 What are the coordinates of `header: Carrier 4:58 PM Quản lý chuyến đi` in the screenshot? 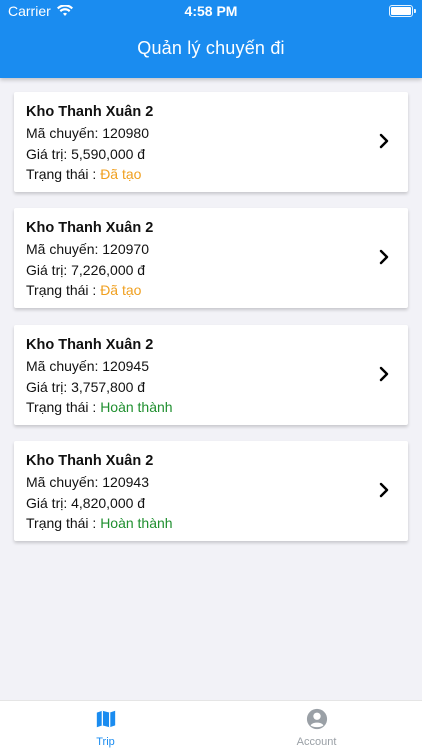 It's located at (211, 39).